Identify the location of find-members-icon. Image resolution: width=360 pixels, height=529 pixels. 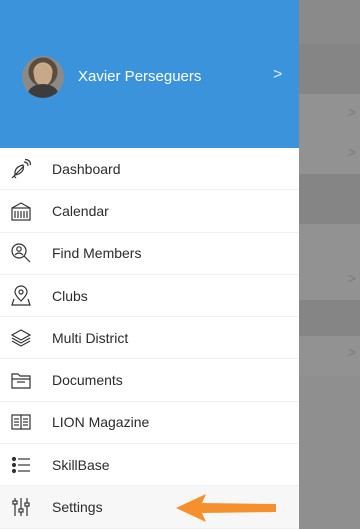
(21, 253).